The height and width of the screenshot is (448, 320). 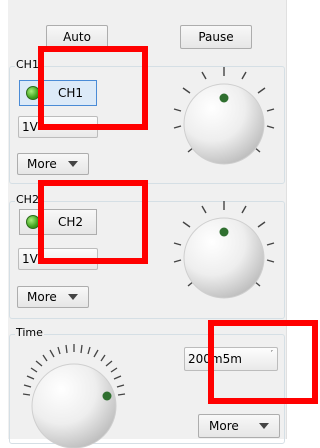 I want to click on pause-button: Pause, so click(x=216, y=37).